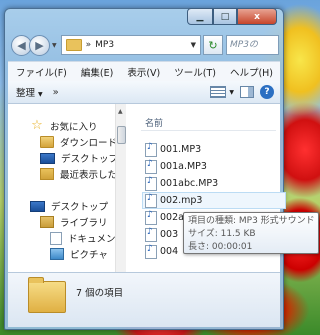 This screenshot has height=335, width=320. I want to click on address-bar: » MP3 ▼, so click(130, 45).